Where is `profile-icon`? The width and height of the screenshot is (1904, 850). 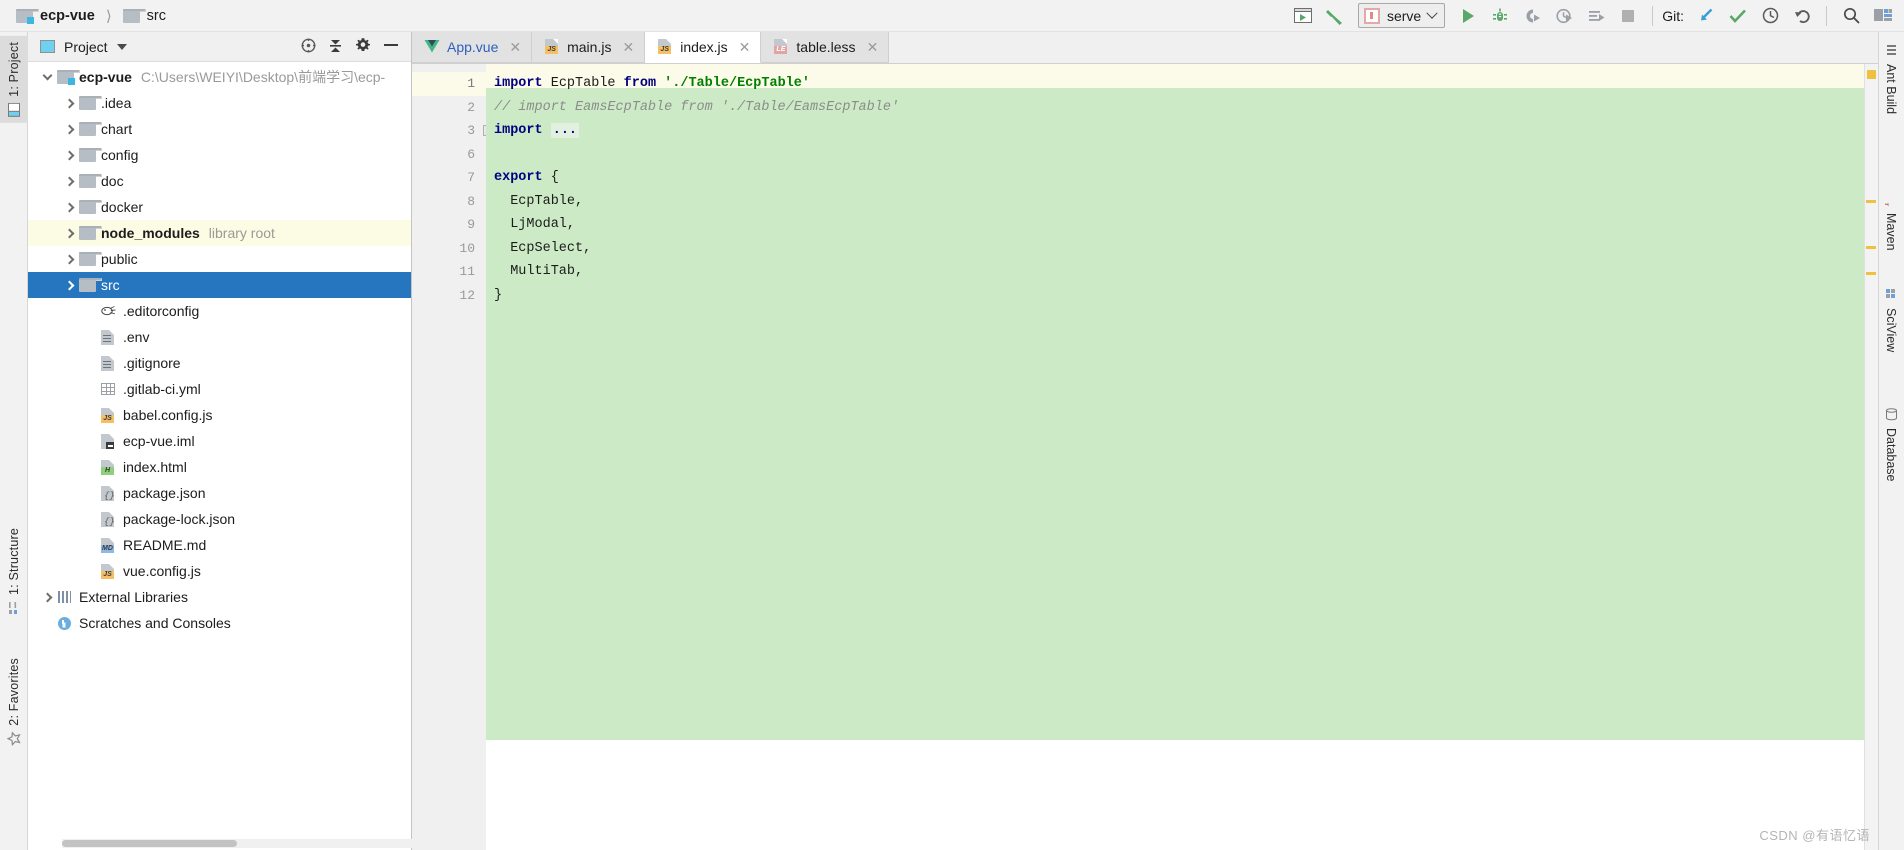
profile-icon is located at coordinates (1564, 16).